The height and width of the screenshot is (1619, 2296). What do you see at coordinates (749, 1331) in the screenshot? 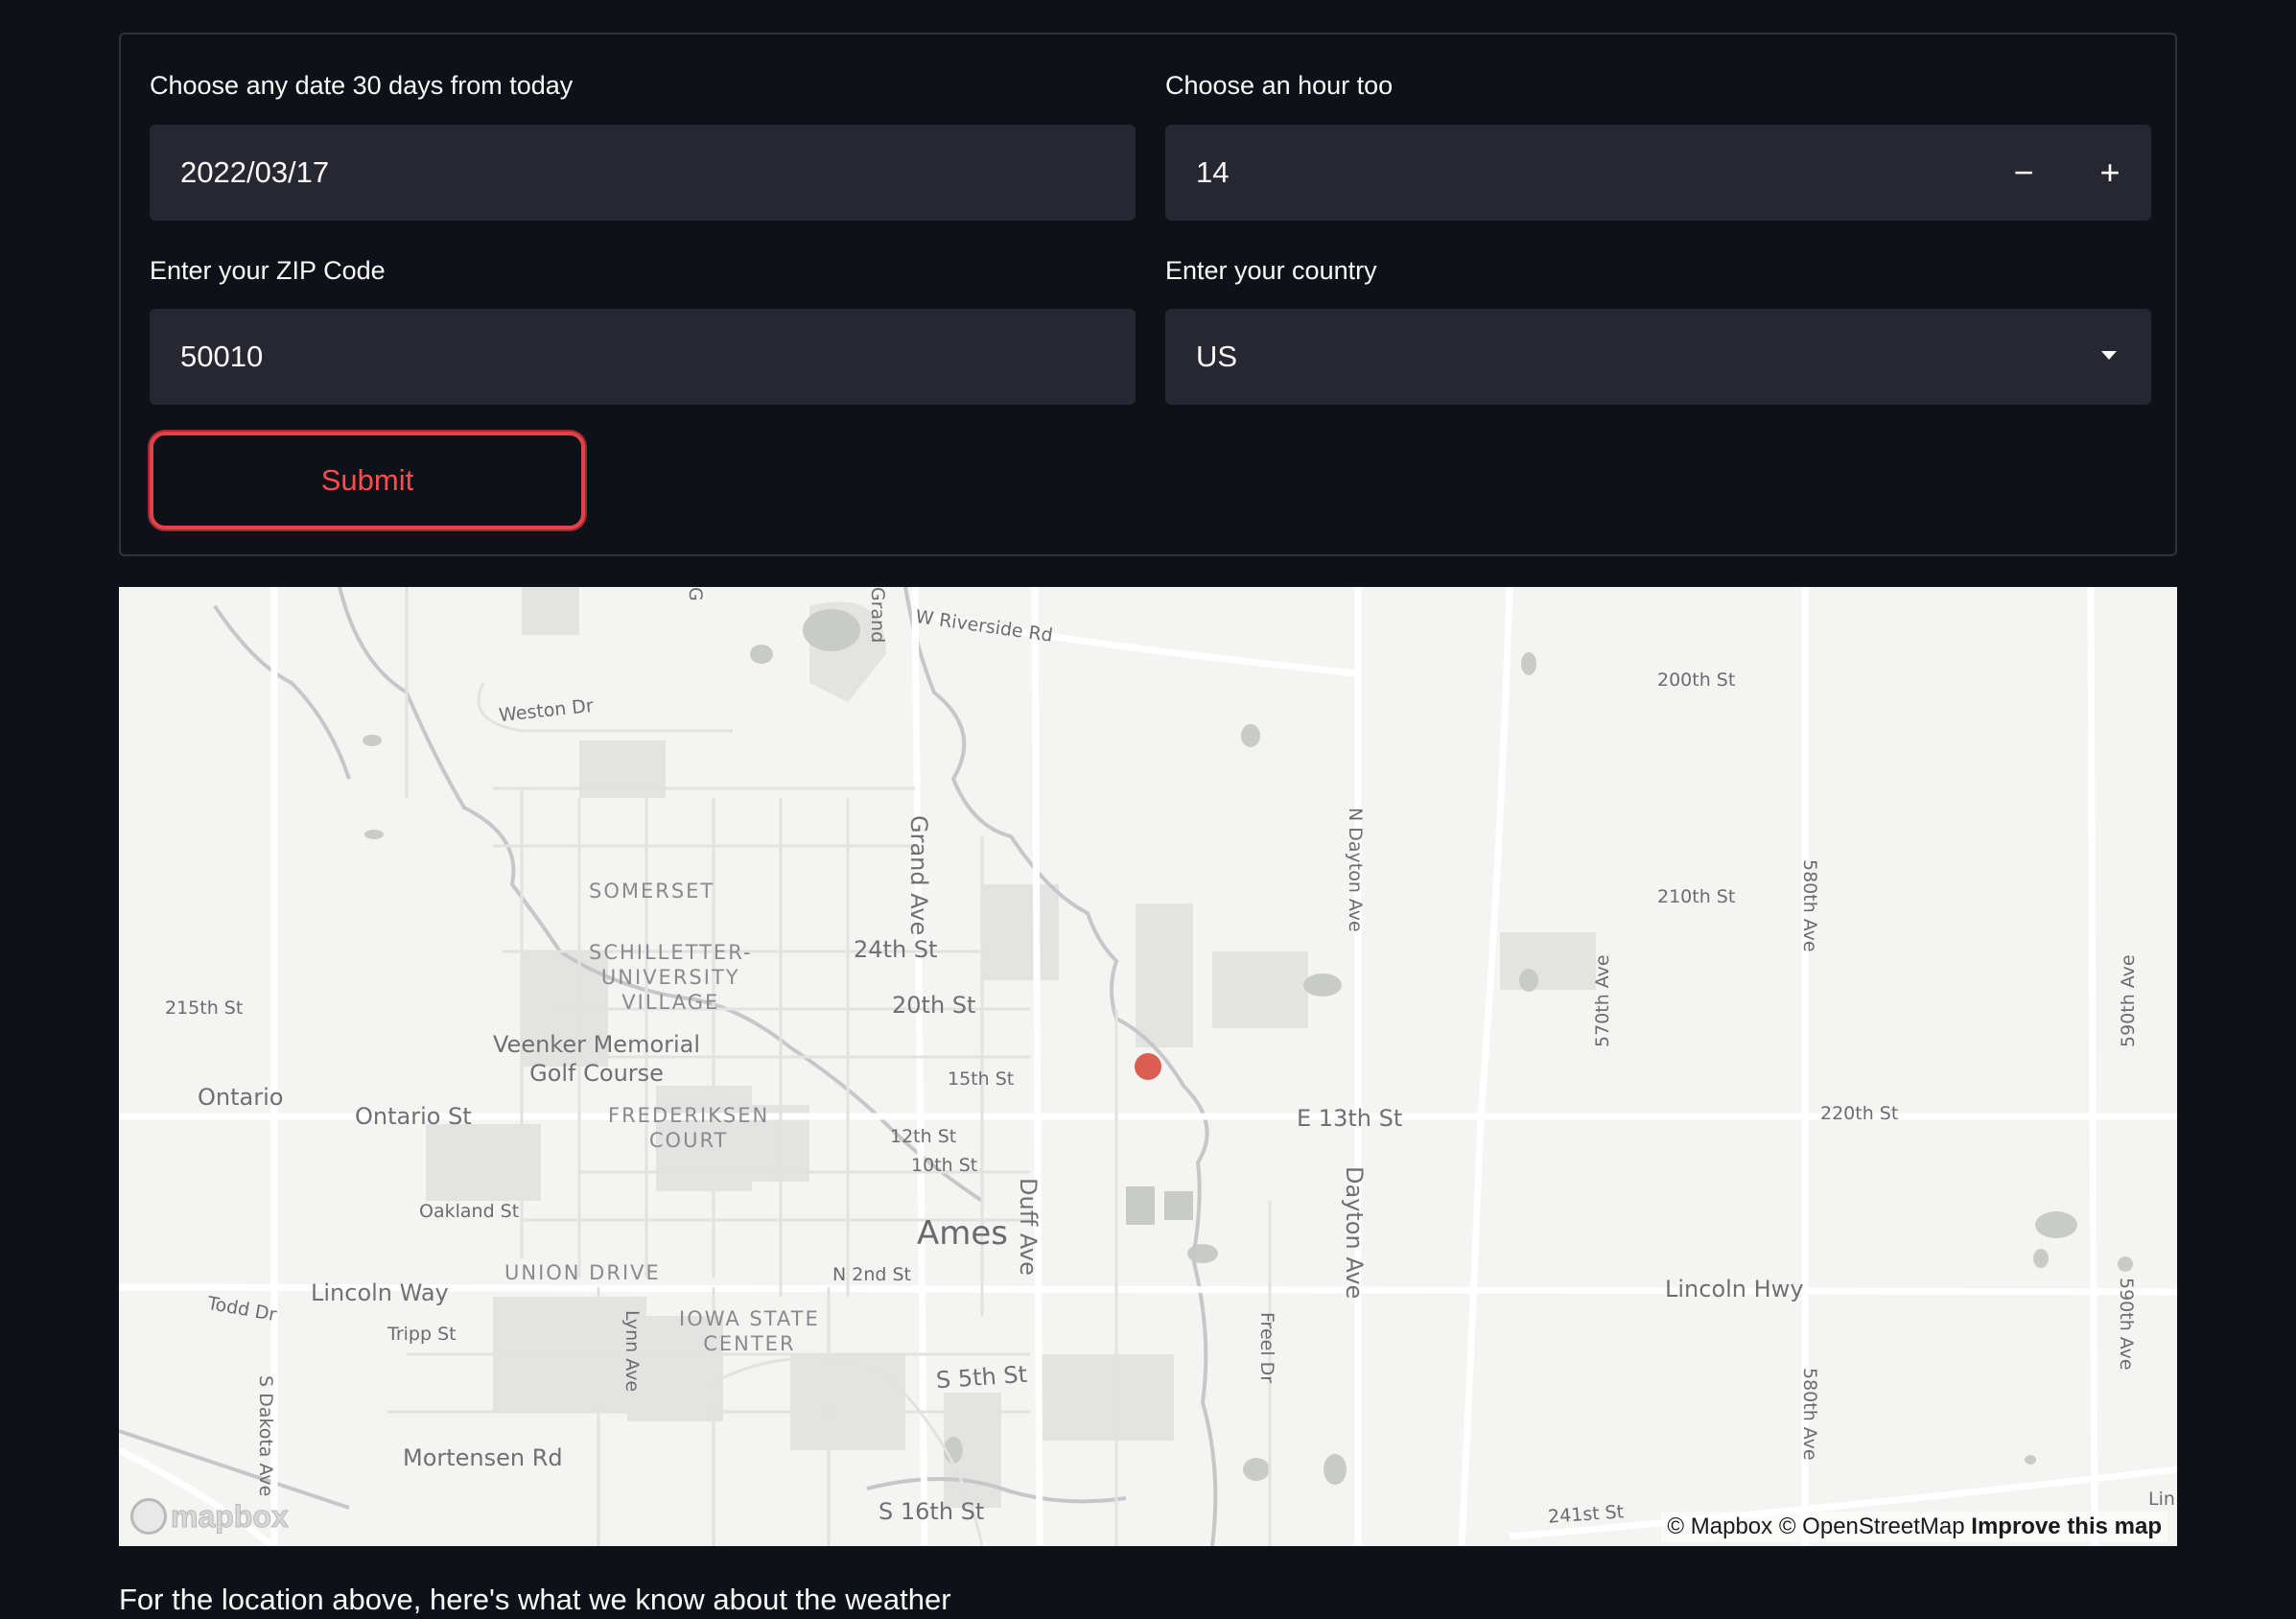
I see `map-label-iowa-state: IOWA STATE CENTER` at bounding box center [749, 1331].